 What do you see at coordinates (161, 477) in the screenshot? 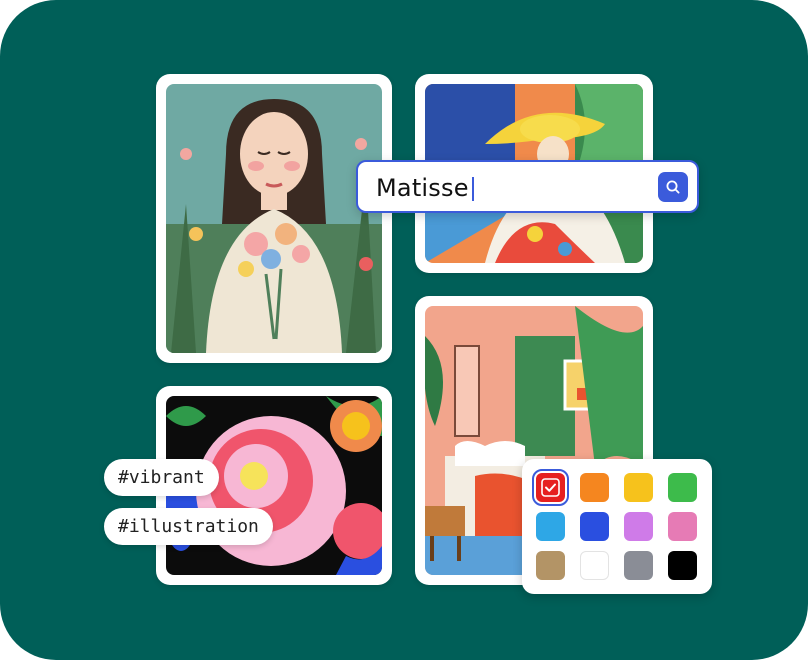
I see `tag-vibrant: #vibrant` at bounding box center [161, 477].